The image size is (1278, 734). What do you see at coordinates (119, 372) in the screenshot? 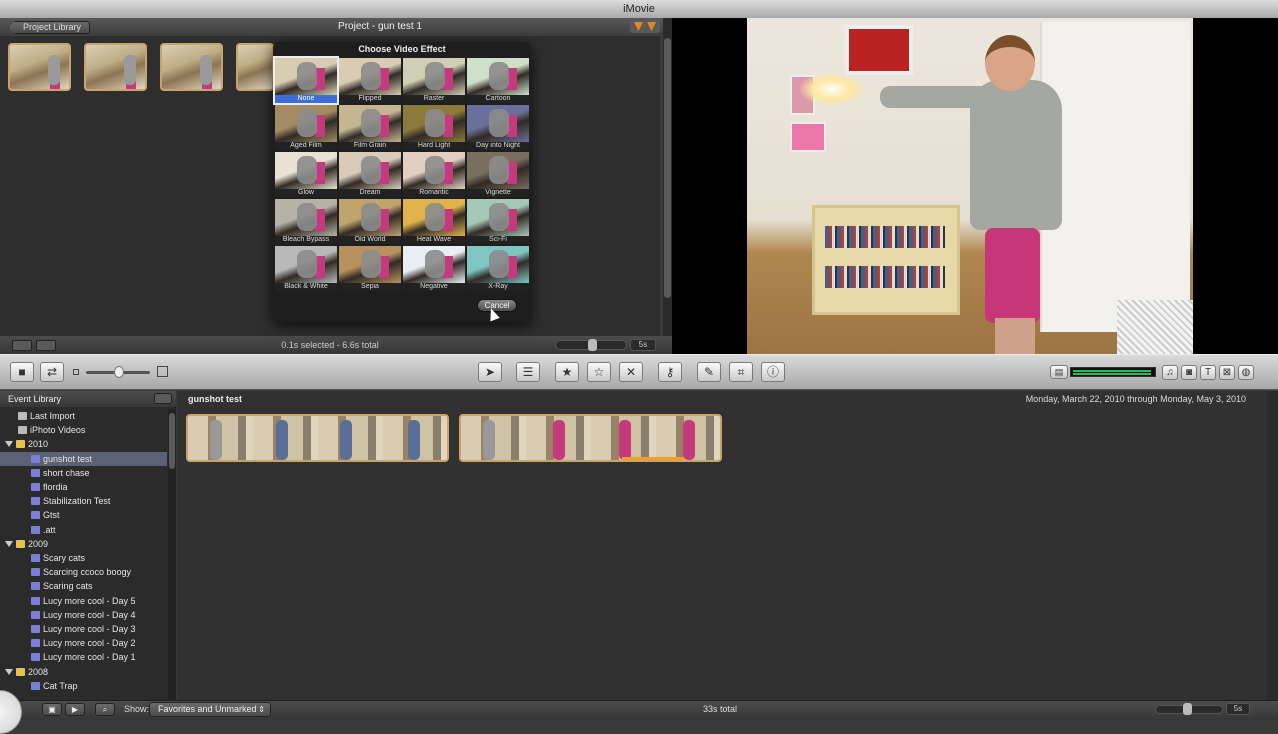
I see `thumbnail-size-knob` at bounding box center [119, 372].